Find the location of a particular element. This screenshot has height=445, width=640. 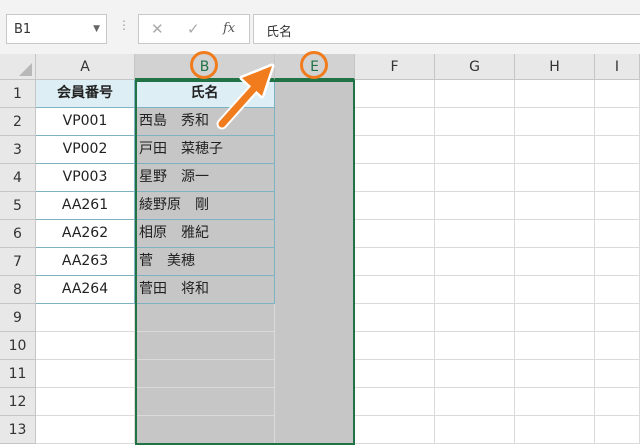

cell-g2 is located at coordinates (475, 122).